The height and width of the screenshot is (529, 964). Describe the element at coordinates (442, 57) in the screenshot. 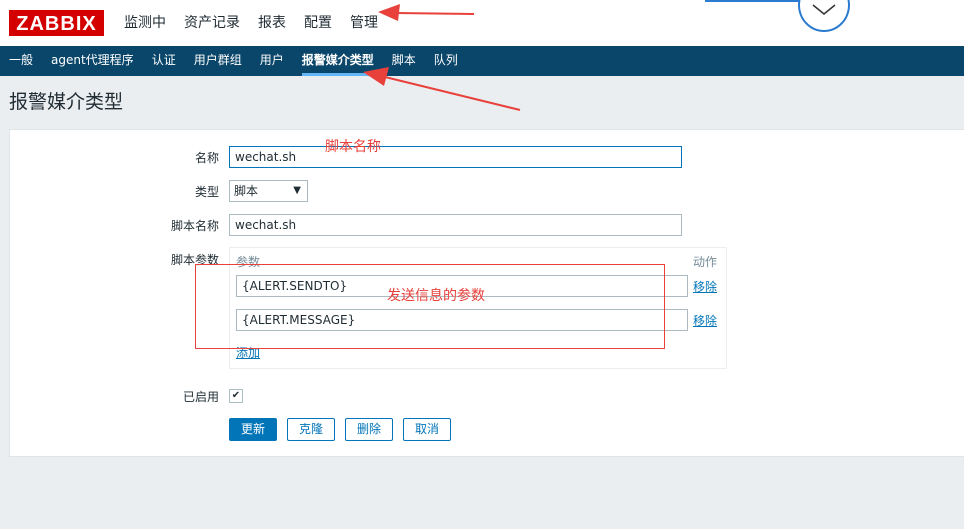

I see `annotation-arrows` at that location.